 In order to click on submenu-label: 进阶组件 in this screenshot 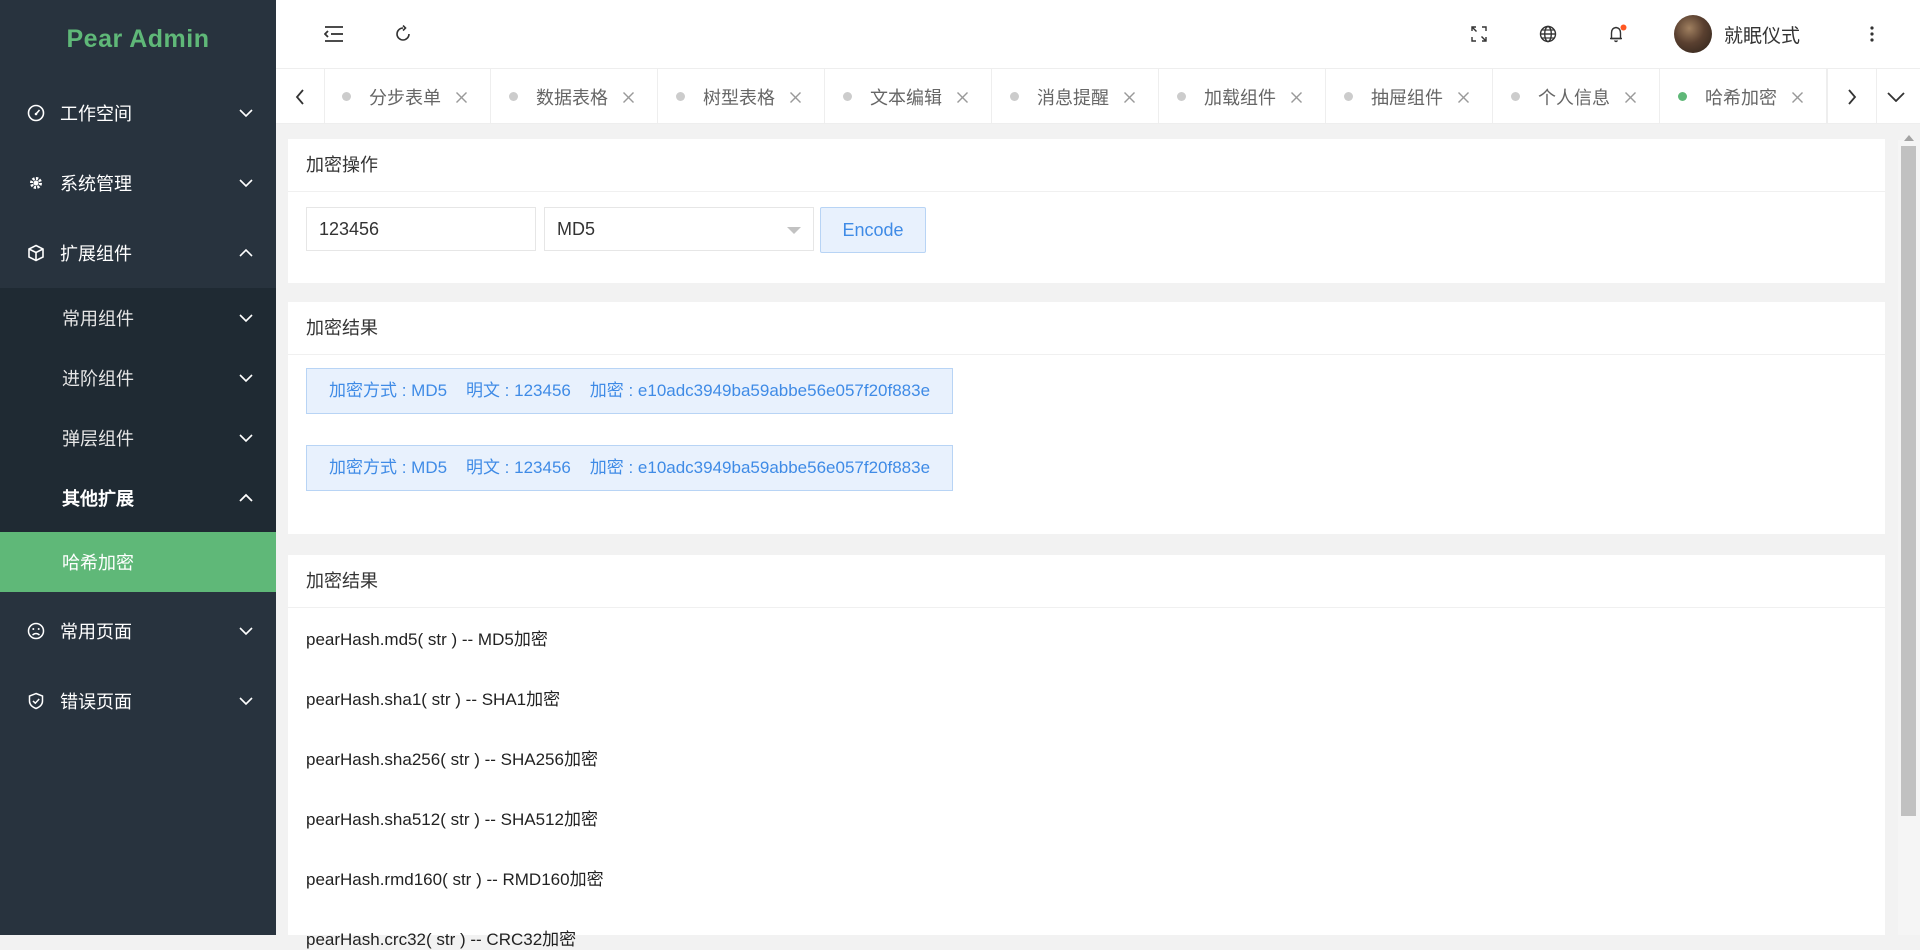, I will do `click(98, 379)`.